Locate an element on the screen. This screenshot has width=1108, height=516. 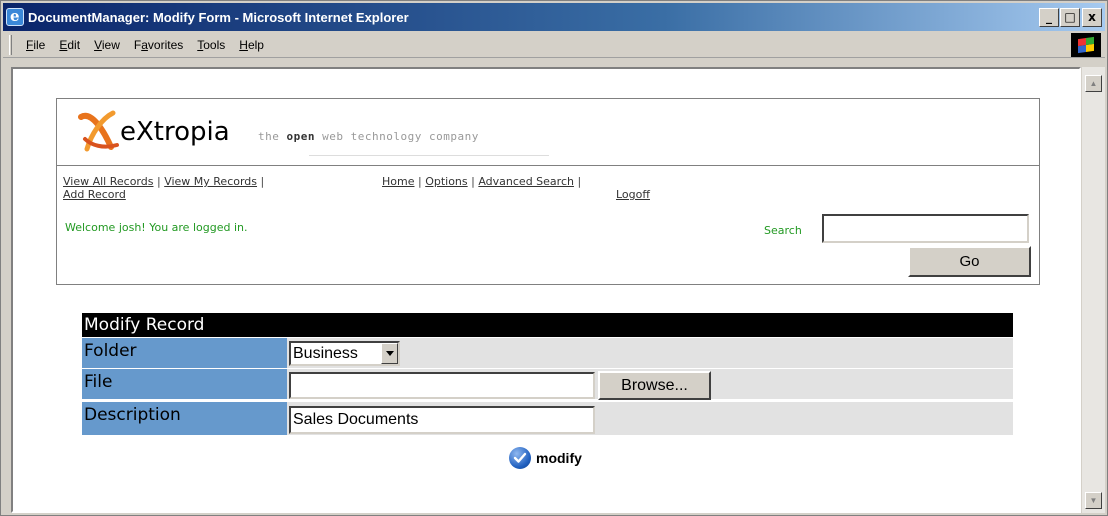
folder-row: Folder Business is located at coordinates (547, 352).